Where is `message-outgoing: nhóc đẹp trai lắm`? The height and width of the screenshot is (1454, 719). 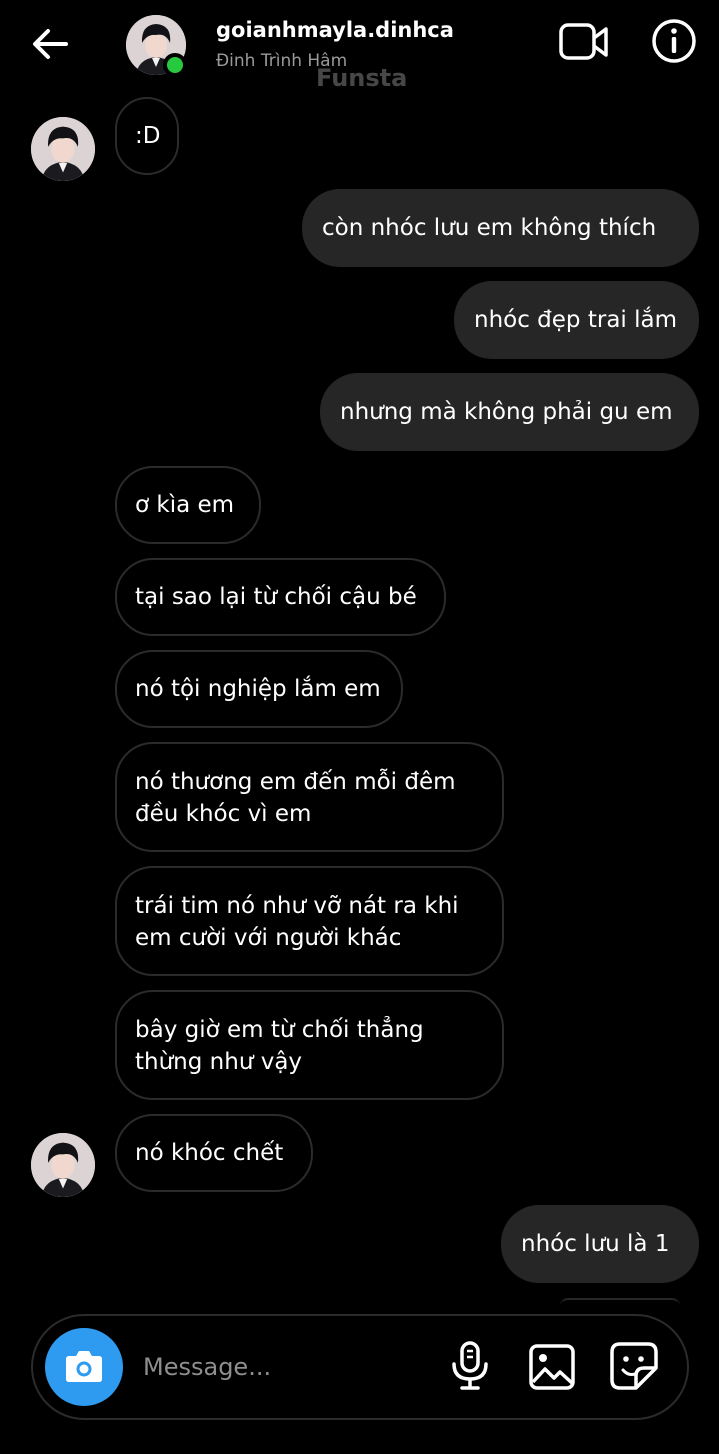
message-outgoing: nhóc đẹp trai lắm is located at coordinates (576, 320).